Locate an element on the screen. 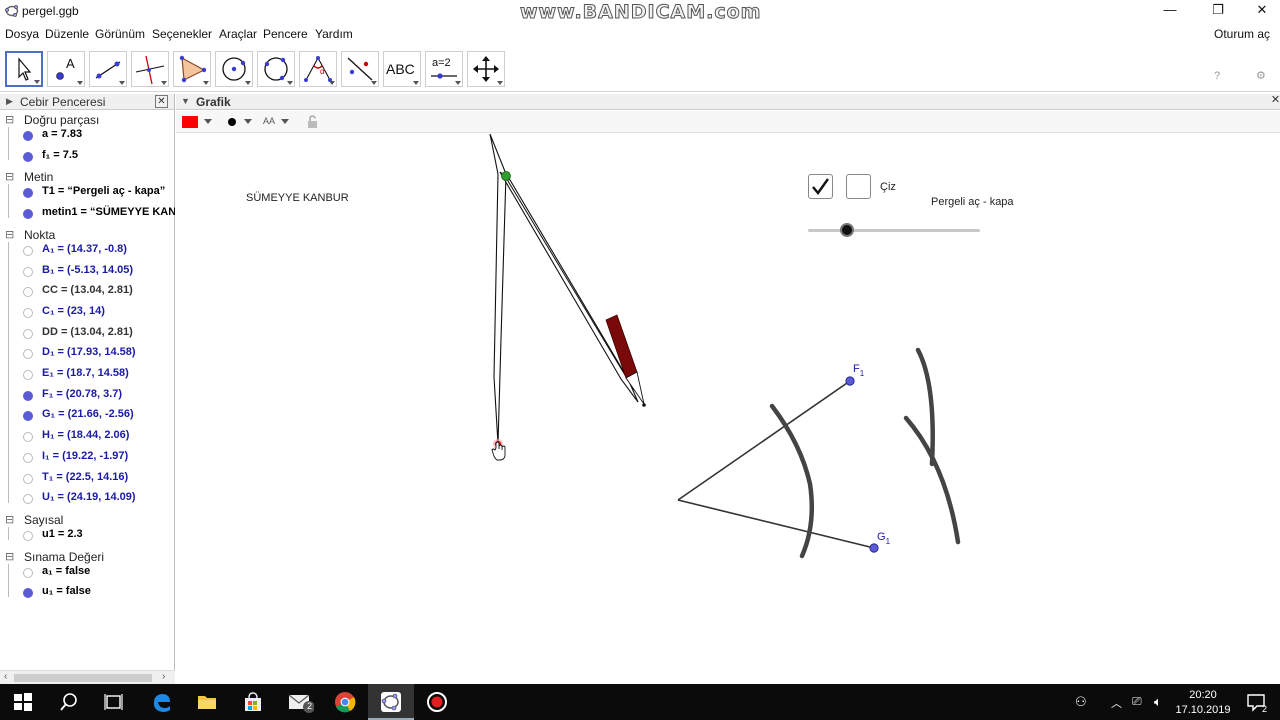 This screenshot has width=1280, height=720. compass-pivot-point is located at coordinates (506, 176).